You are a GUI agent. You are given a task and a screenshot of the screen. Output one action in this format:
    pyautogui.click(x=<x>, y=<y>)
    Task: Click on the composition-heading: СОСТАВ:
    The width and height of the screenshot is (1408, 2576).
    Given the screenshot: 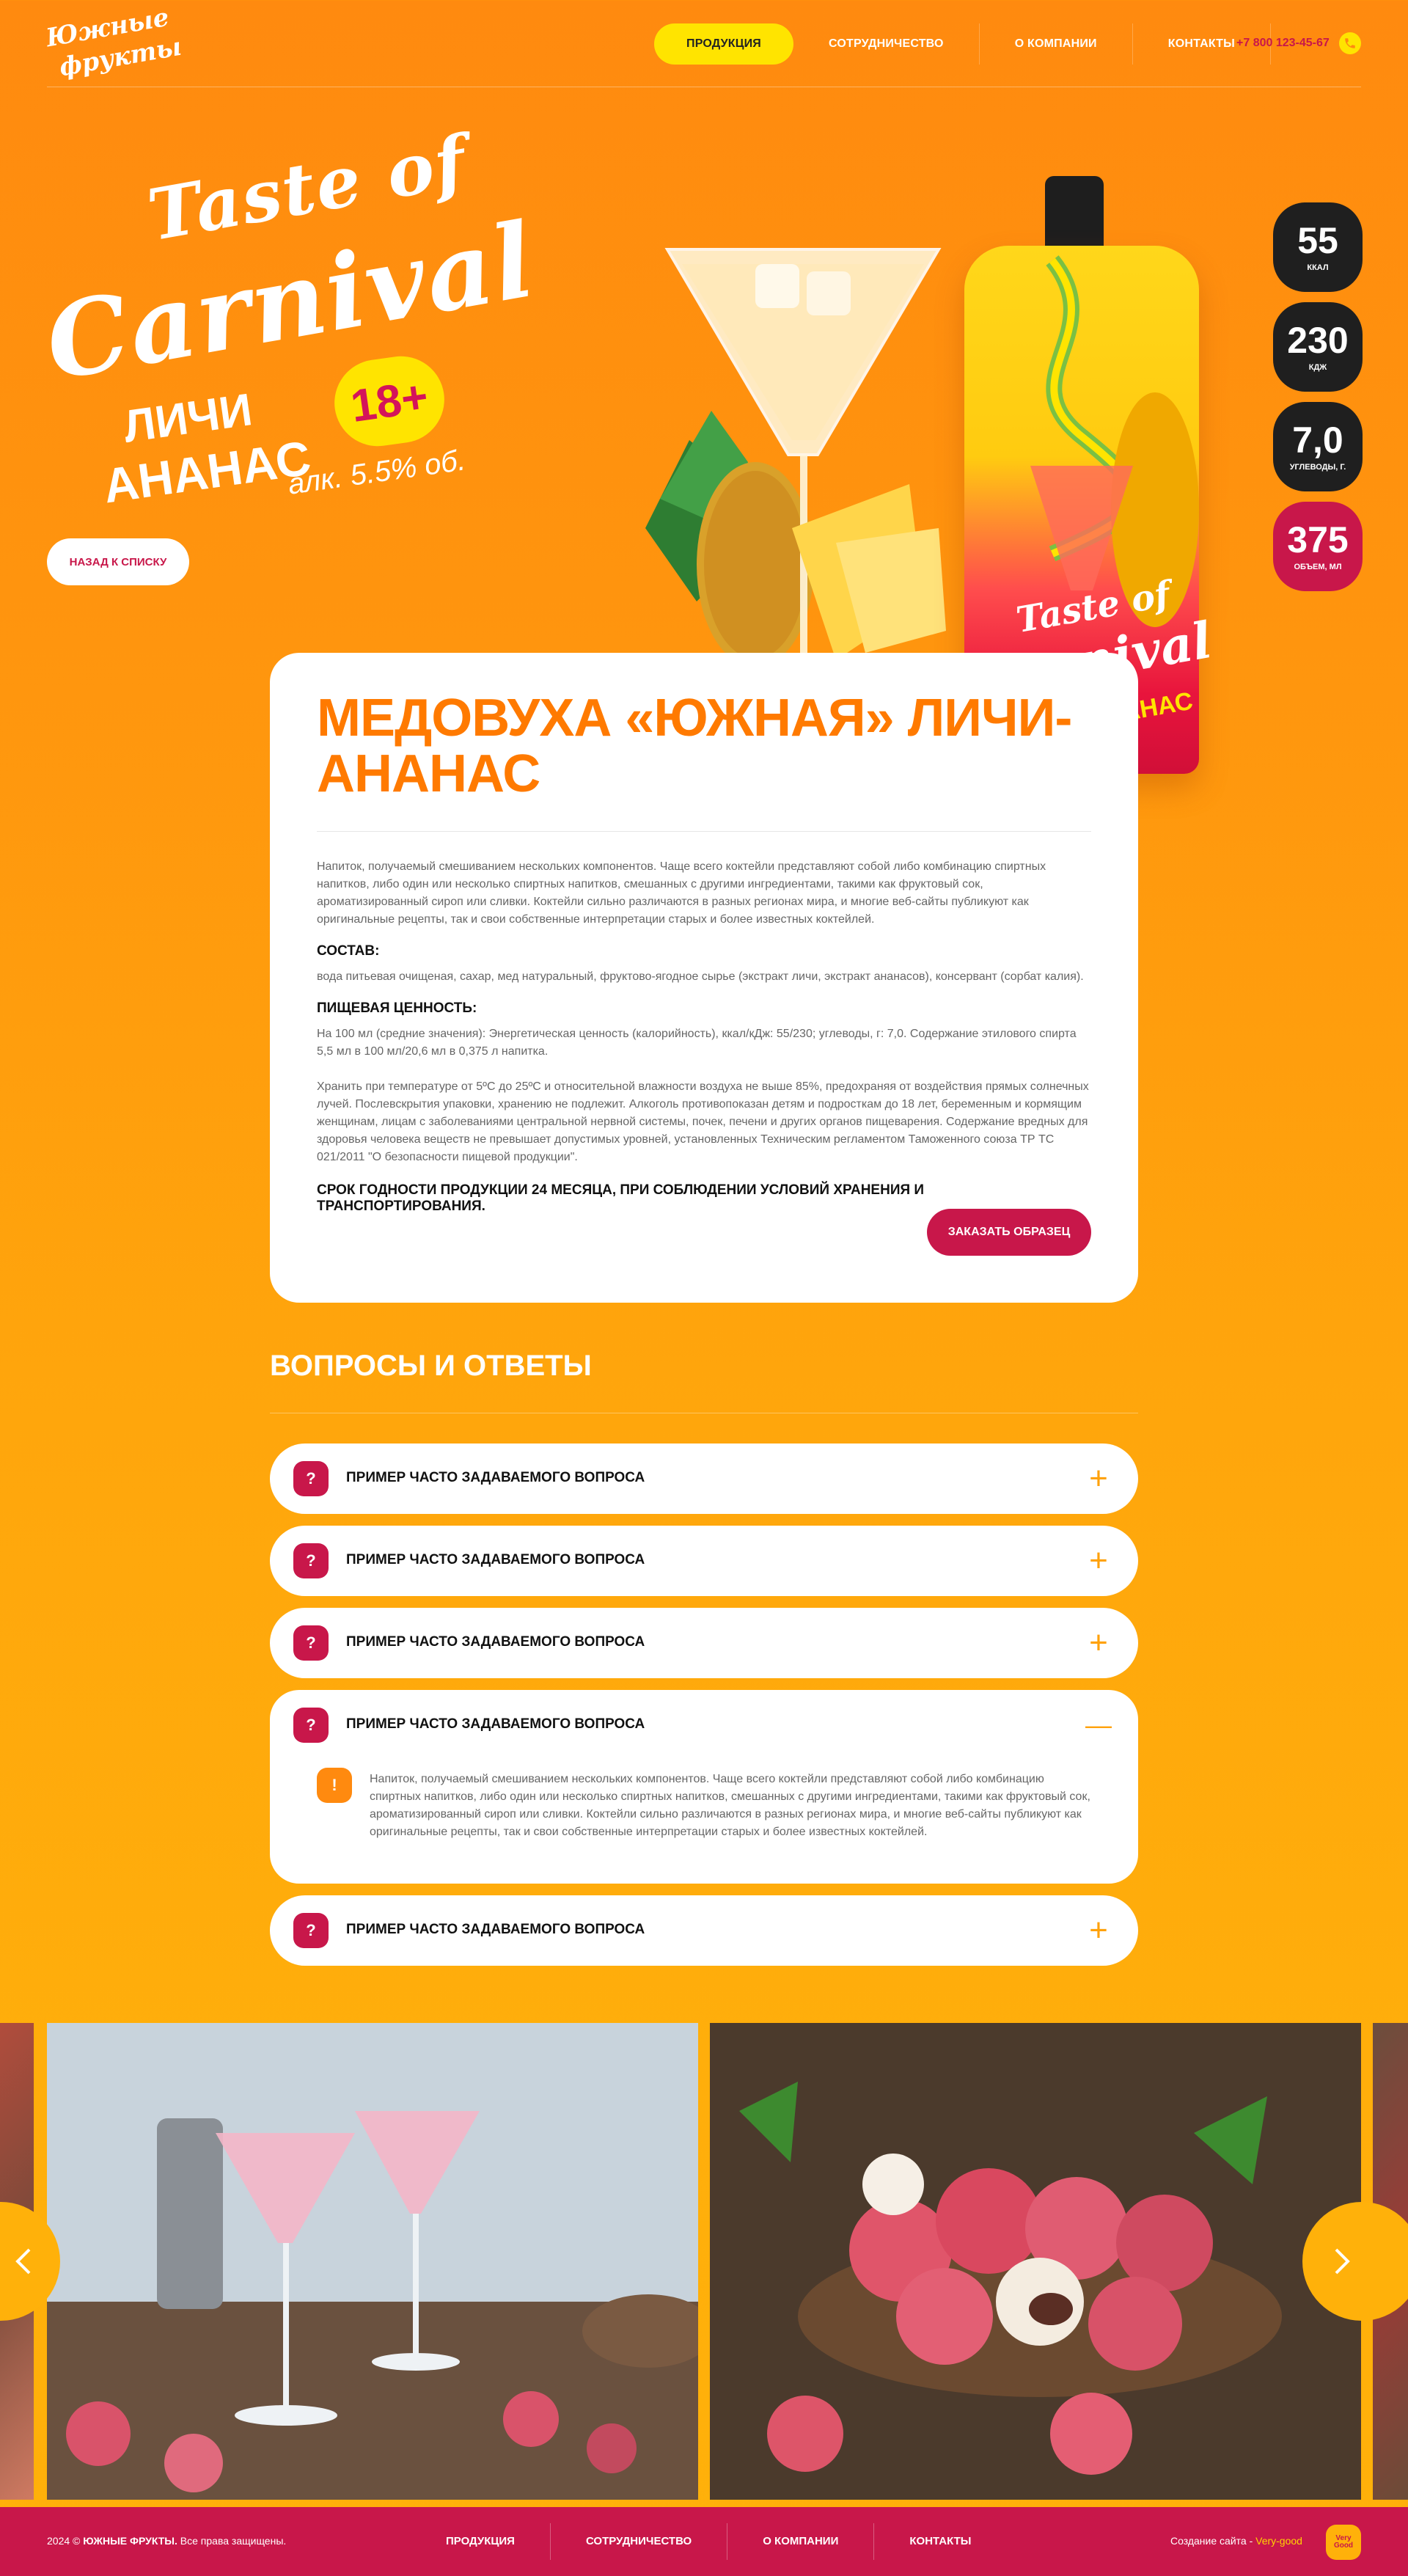 What is the action you would take?
    pyautogui.click(x=348, y=951)
    